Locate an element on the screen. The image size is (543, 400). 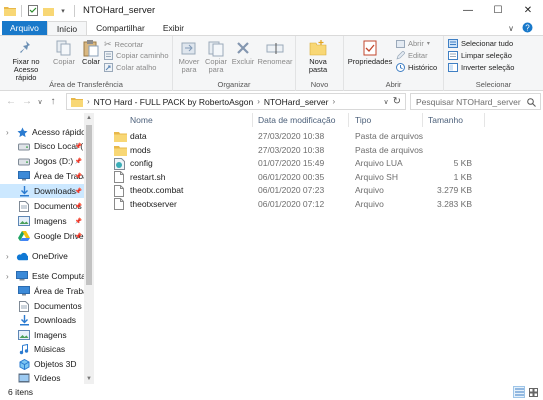
minimize-button: — is located at coordinates (468, 10).